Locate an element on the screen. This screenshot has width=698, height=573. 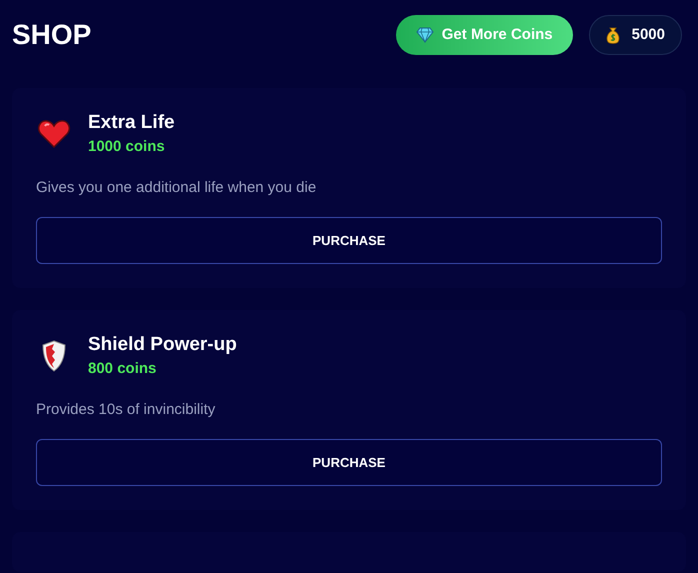
item-description: Provides 10s of invincibility is located at coordinates (126, 410).